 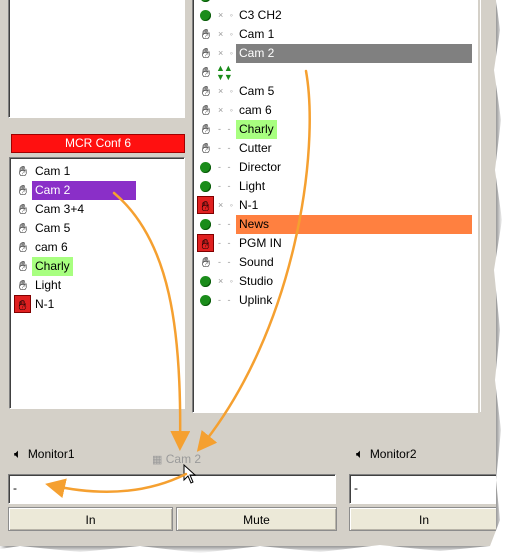 I want to click on monitor1-value-field: -, so click(x=172, y=489).